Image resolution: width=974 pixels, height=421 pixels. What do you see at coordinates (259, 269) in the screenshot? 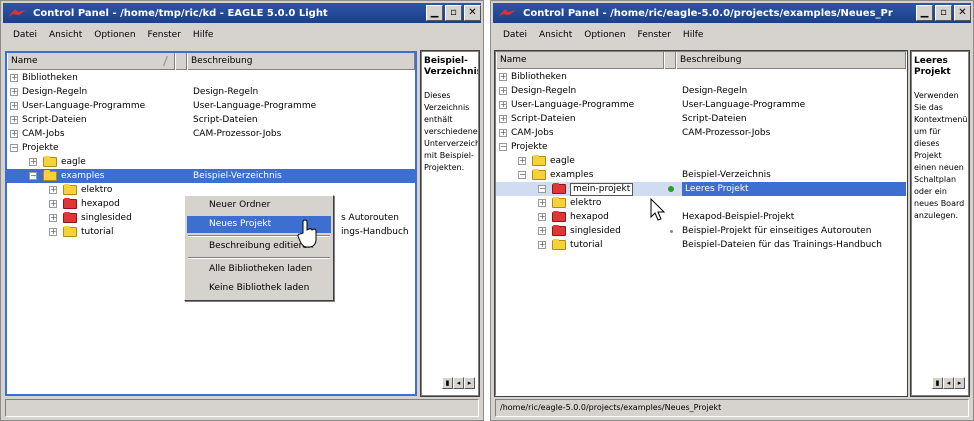
I see `menu-item-alle-bibliotheken-laden: Alle Bibliotheken laden` at bounding box center [259, 269].